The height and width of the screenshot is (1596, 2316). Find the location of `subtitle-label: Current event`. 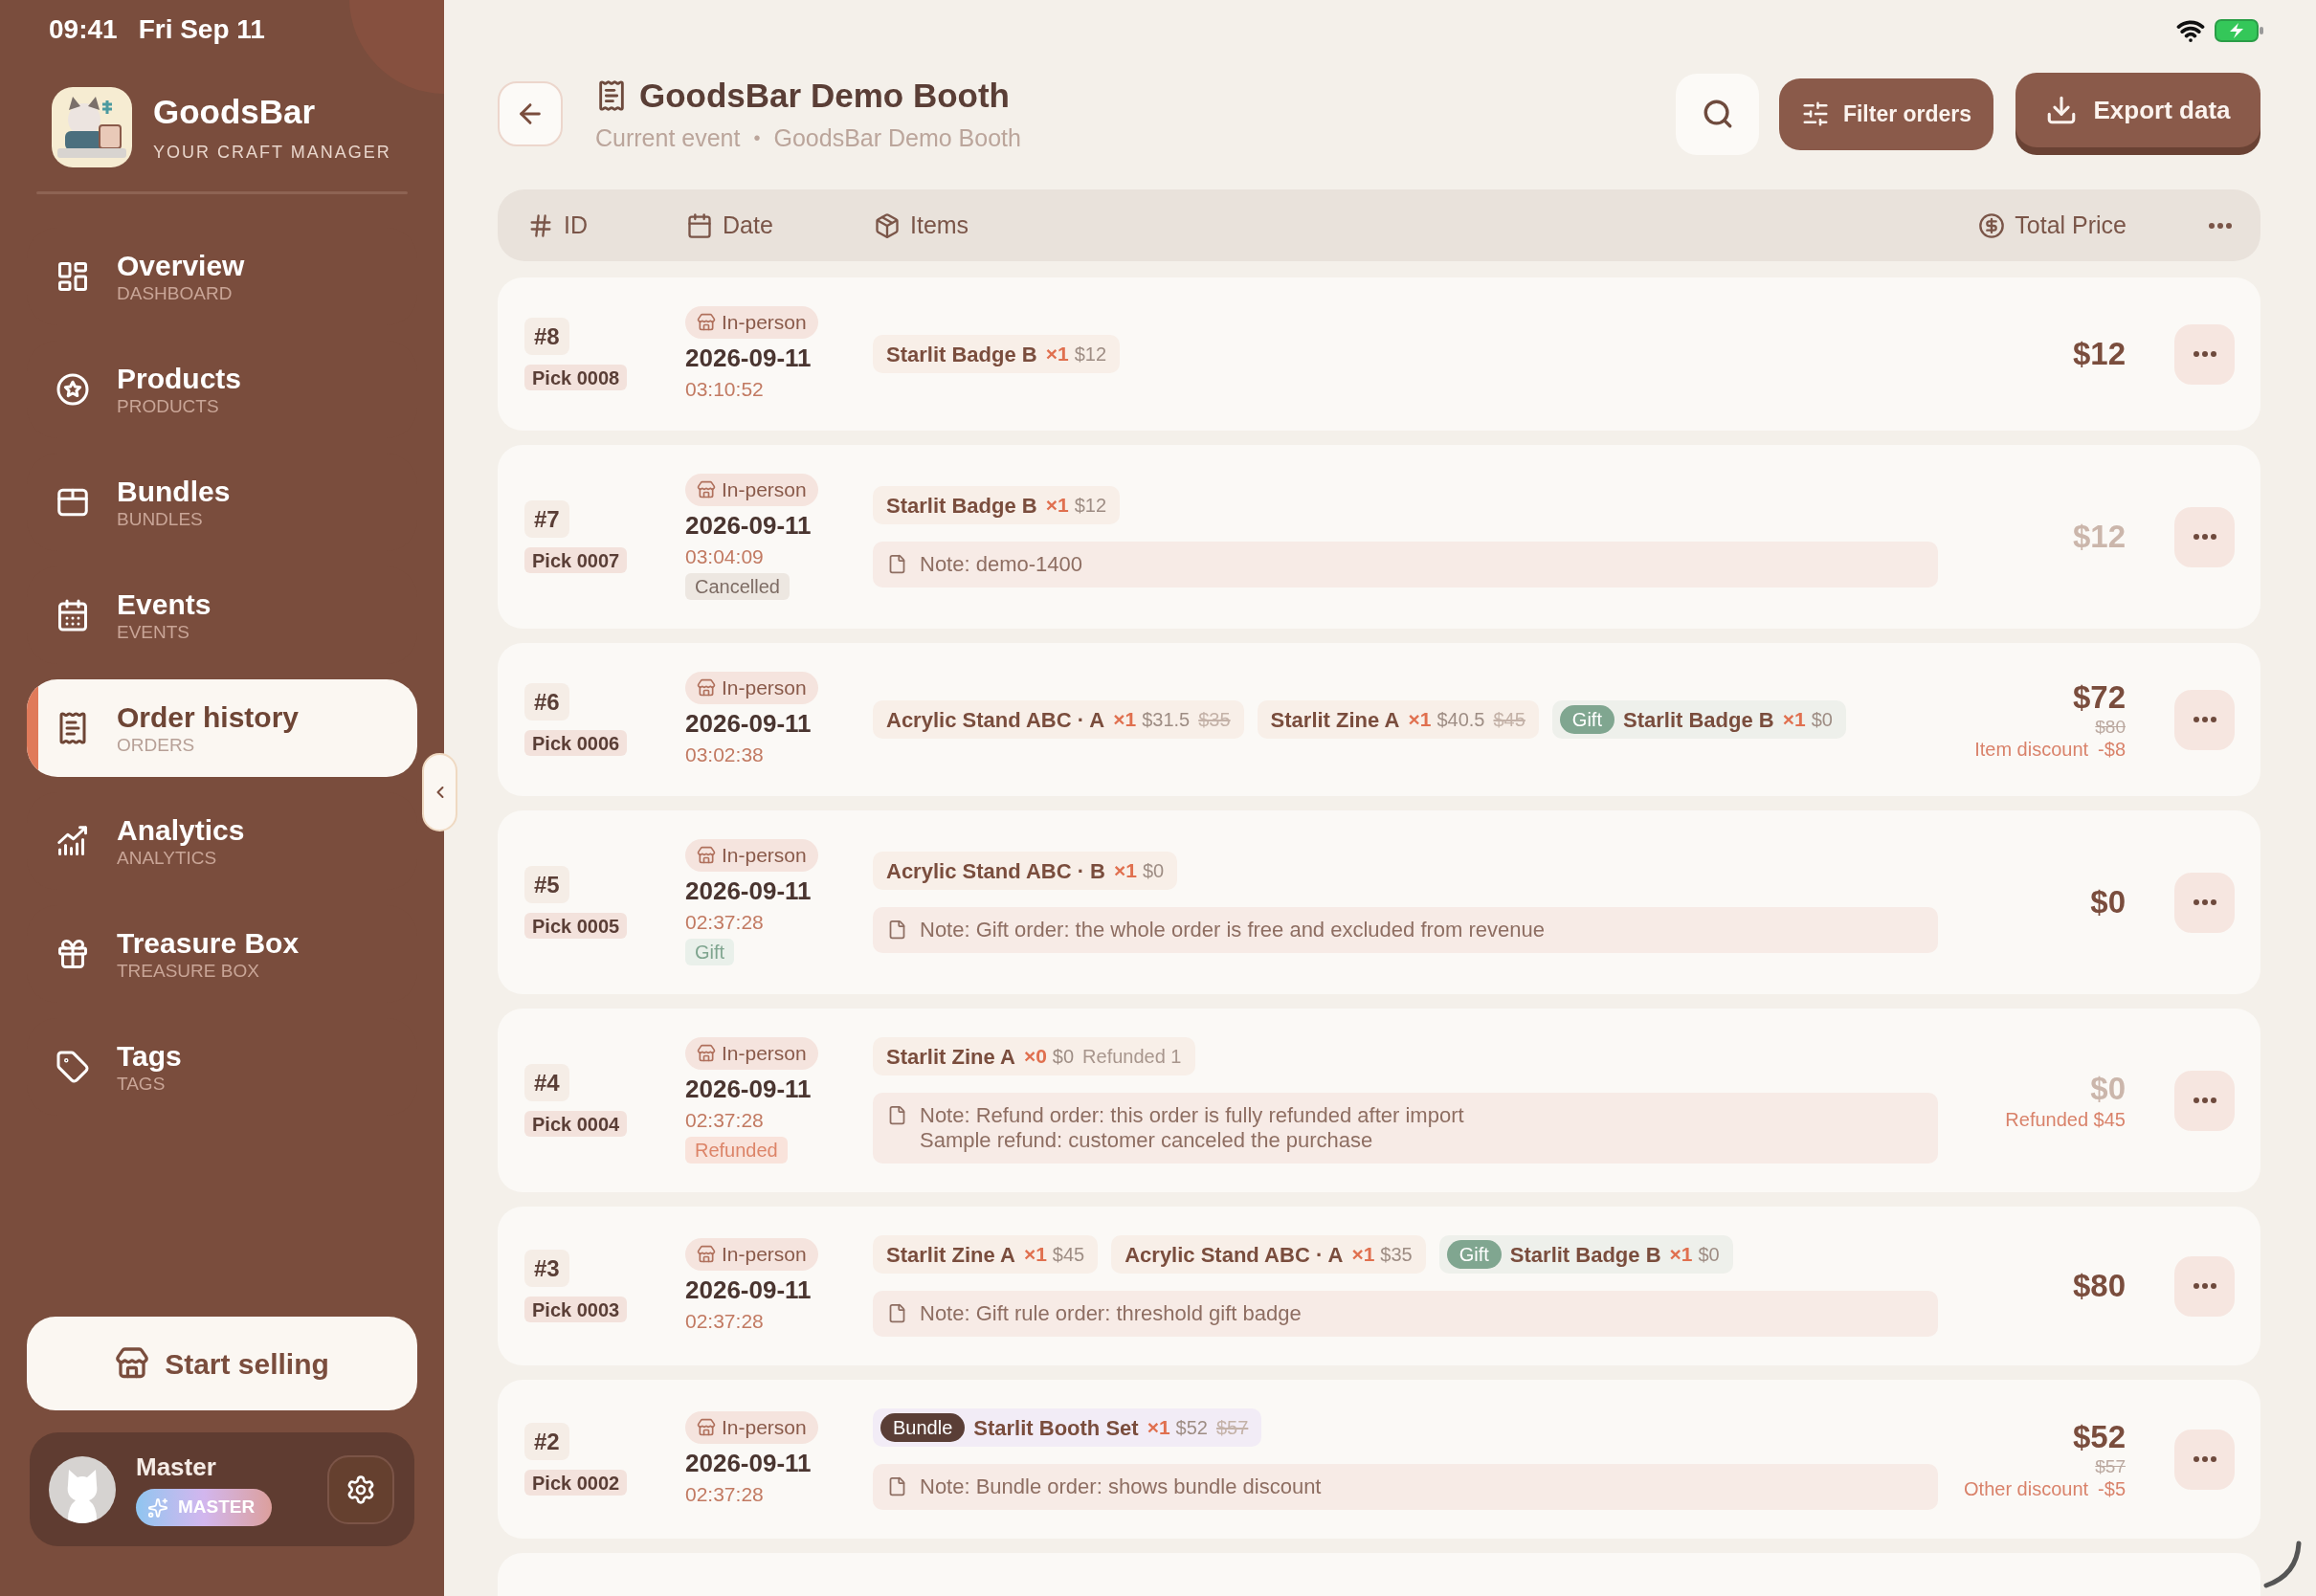

subtitle-label: Current event is located at coordinates (668, 137).